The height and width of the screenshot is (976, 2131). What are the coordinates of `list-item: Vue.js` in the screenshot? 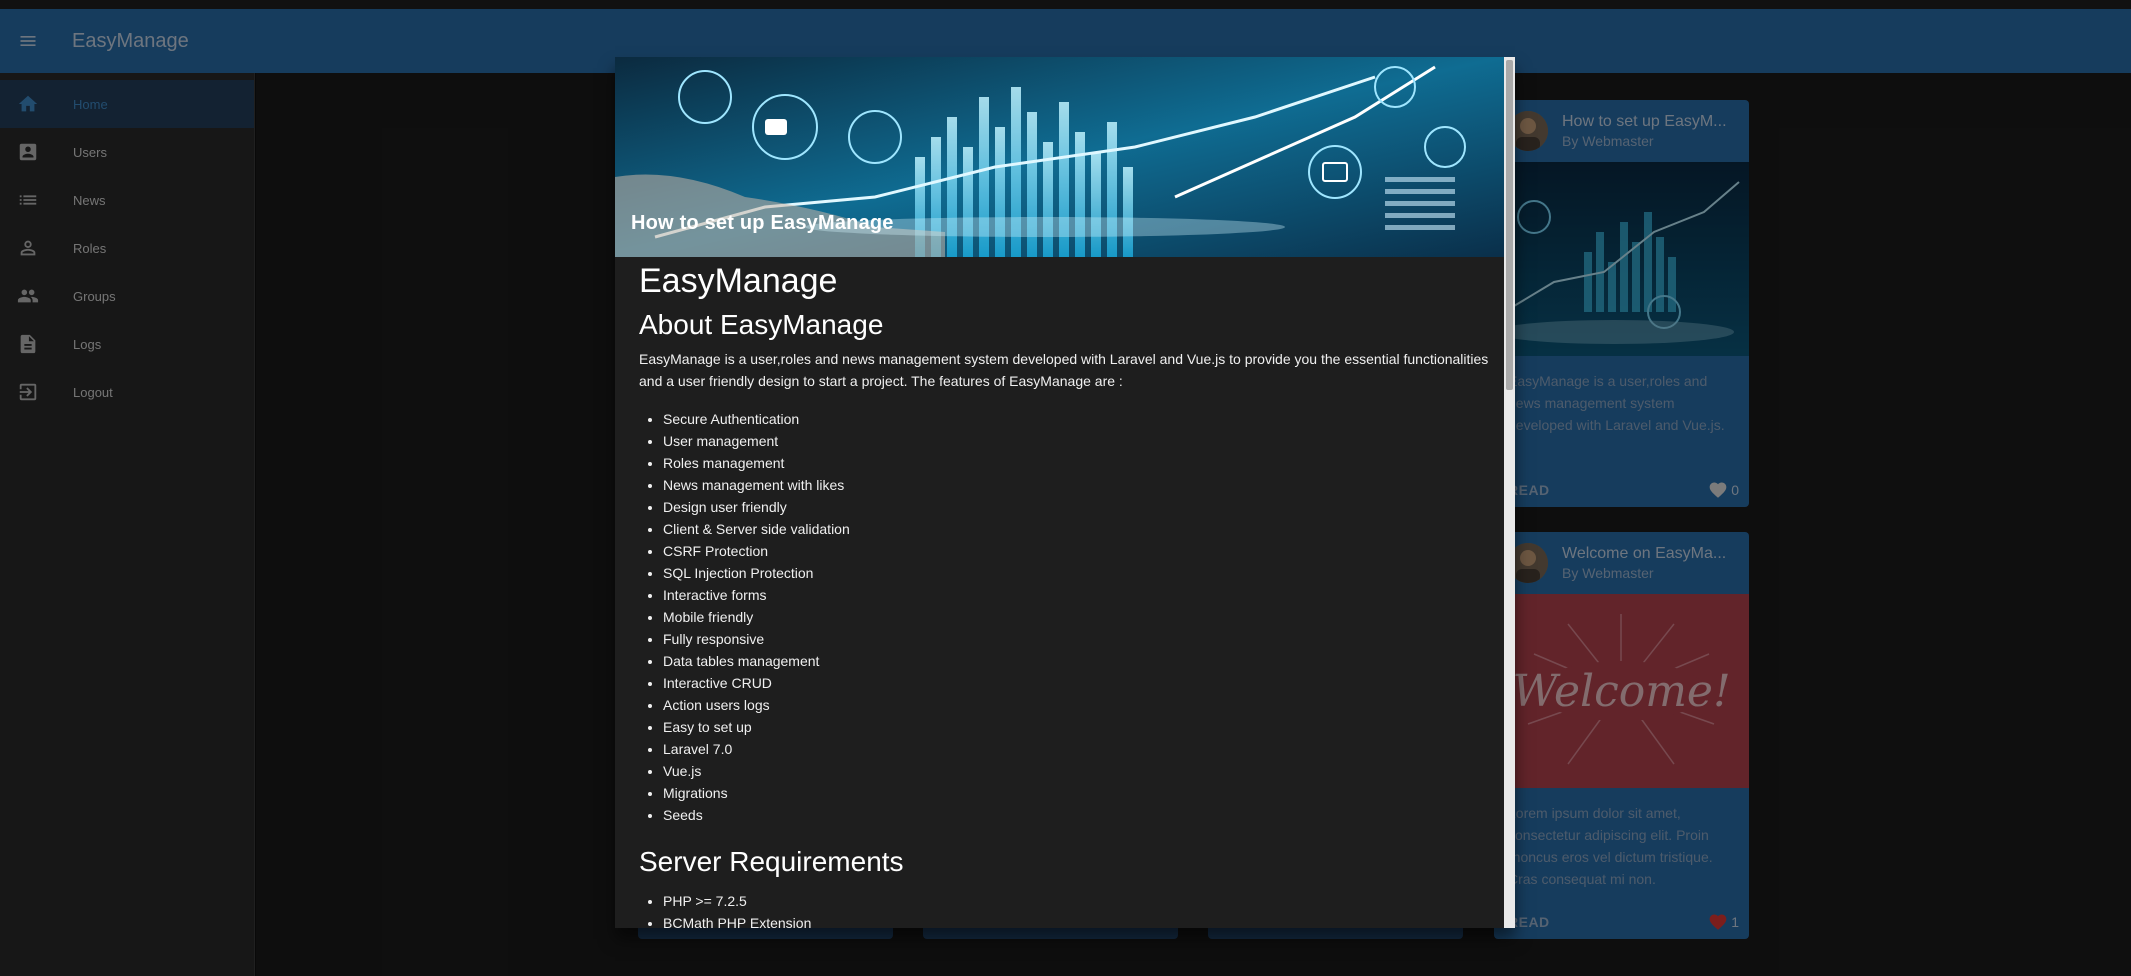 It's located at (1076, 771).